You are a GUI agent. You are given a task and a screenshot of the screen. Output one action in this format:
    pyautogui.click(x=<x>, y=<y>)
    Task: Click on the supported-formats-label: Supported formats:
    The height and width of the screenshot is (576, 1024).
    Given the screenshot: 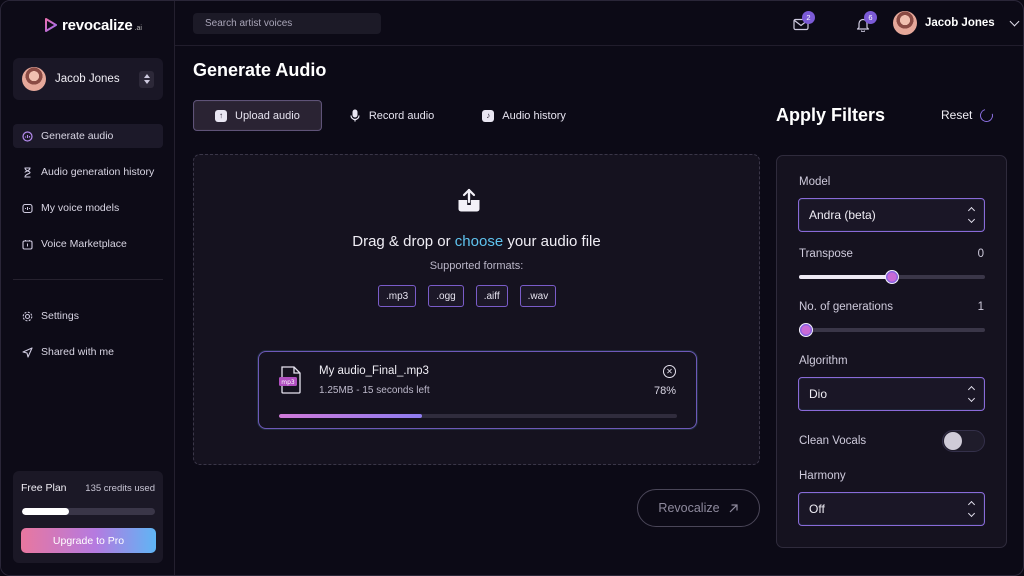 What is the action you would take?
    pyautogui.click(x=476, y=266)
    